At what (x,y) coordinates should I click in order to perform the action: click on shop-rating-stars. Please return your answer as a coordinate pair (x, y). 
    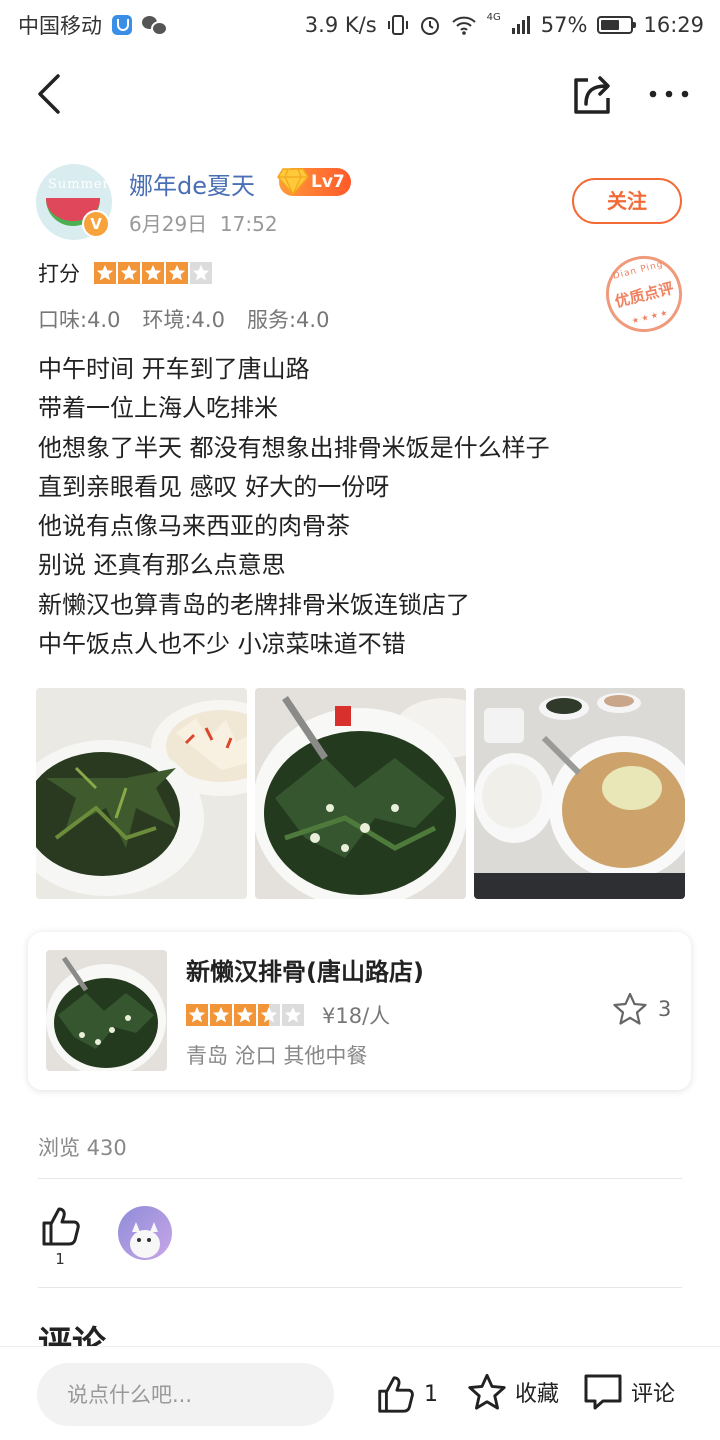
    Looking at the image, I should click on (245, 1015).